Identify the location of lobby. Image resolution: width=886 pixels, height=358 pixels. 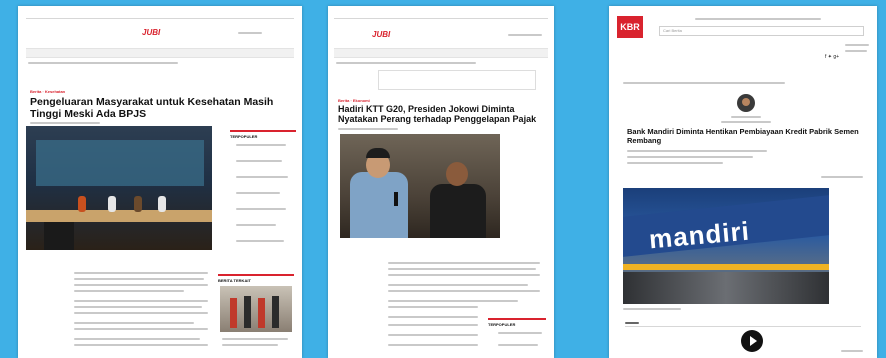
(726, 288).